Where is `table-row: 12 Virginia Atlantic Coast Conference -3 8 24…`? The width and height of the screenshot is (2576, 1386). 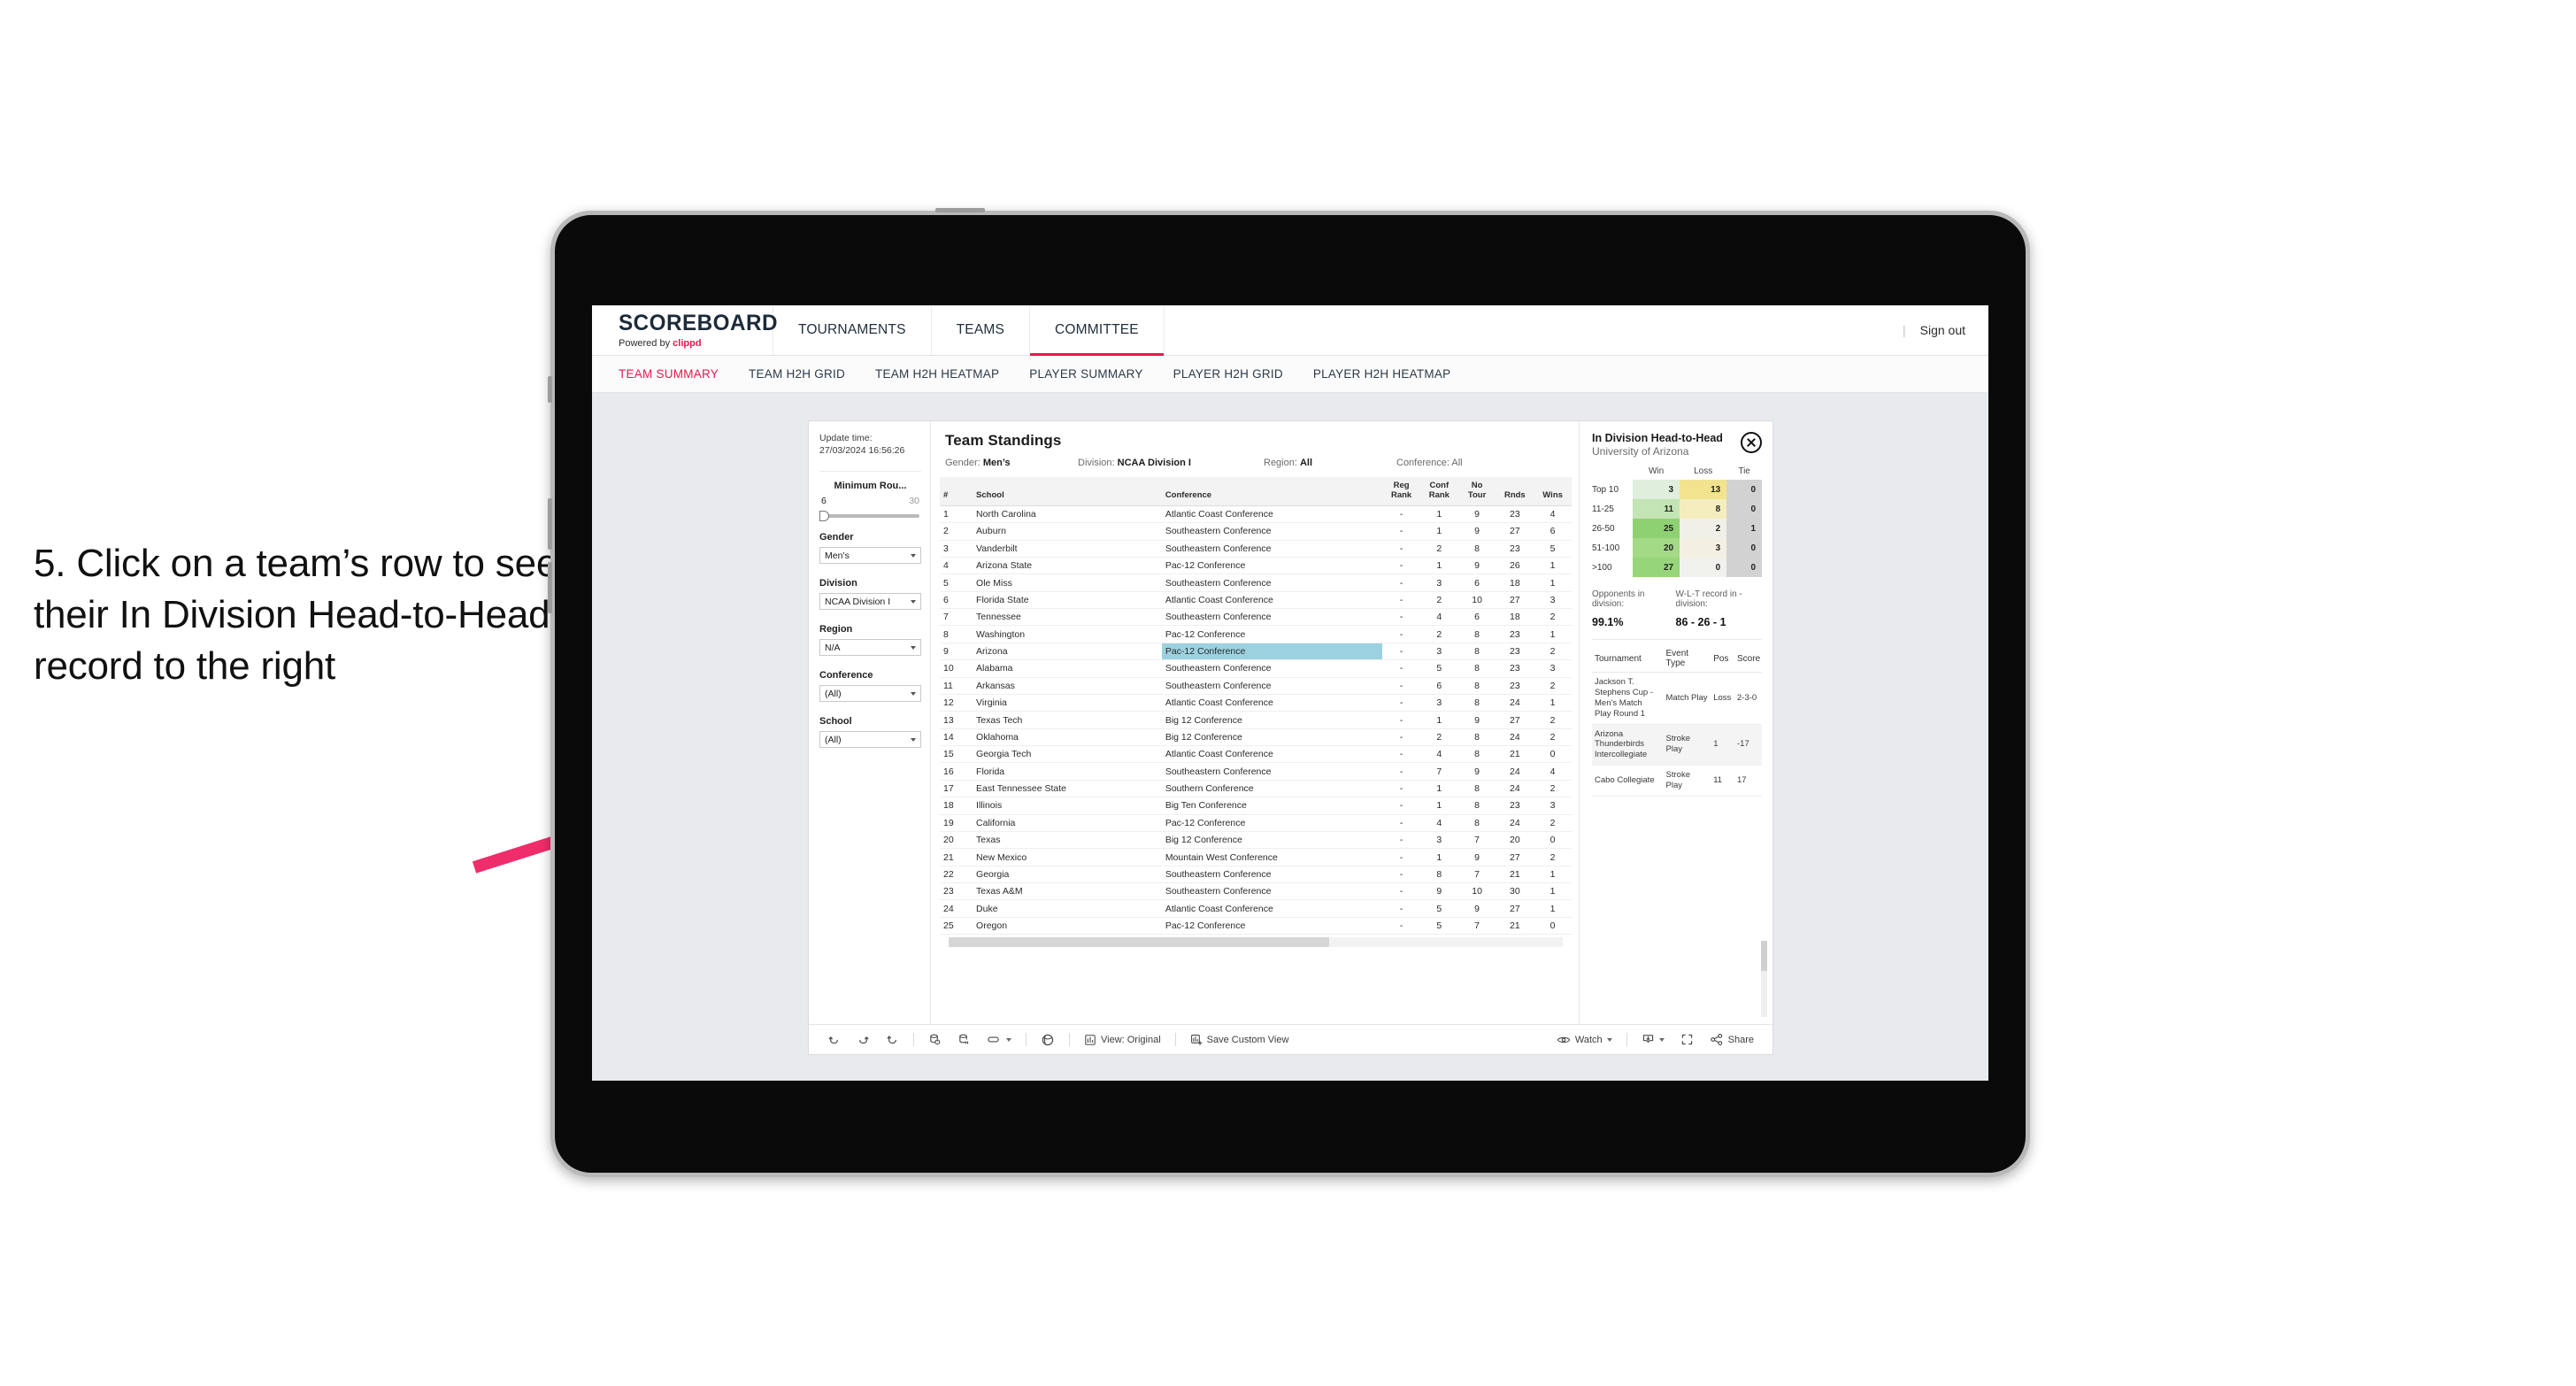
table-row: 12 Virginia Atlantic Coast Conference -3 8 24… is located at coordinates (1256, 703).